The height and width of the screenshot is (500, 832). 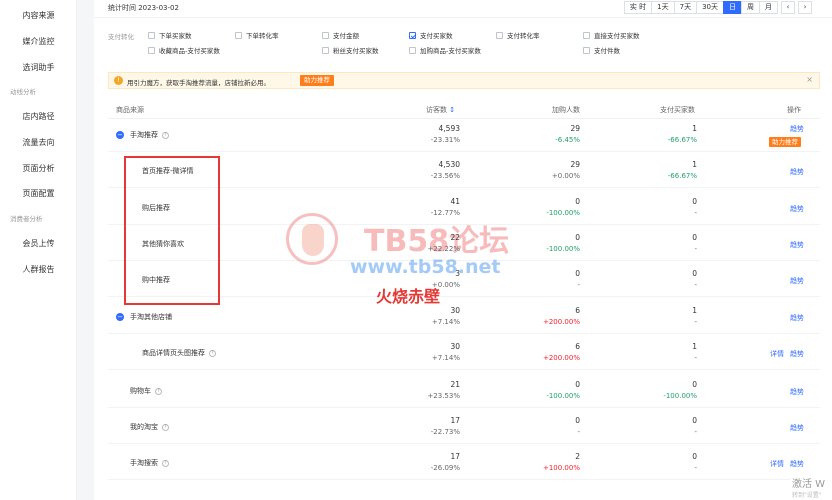 I want to click on chevron-left-icon: ‹, so click(x=788, y=7).